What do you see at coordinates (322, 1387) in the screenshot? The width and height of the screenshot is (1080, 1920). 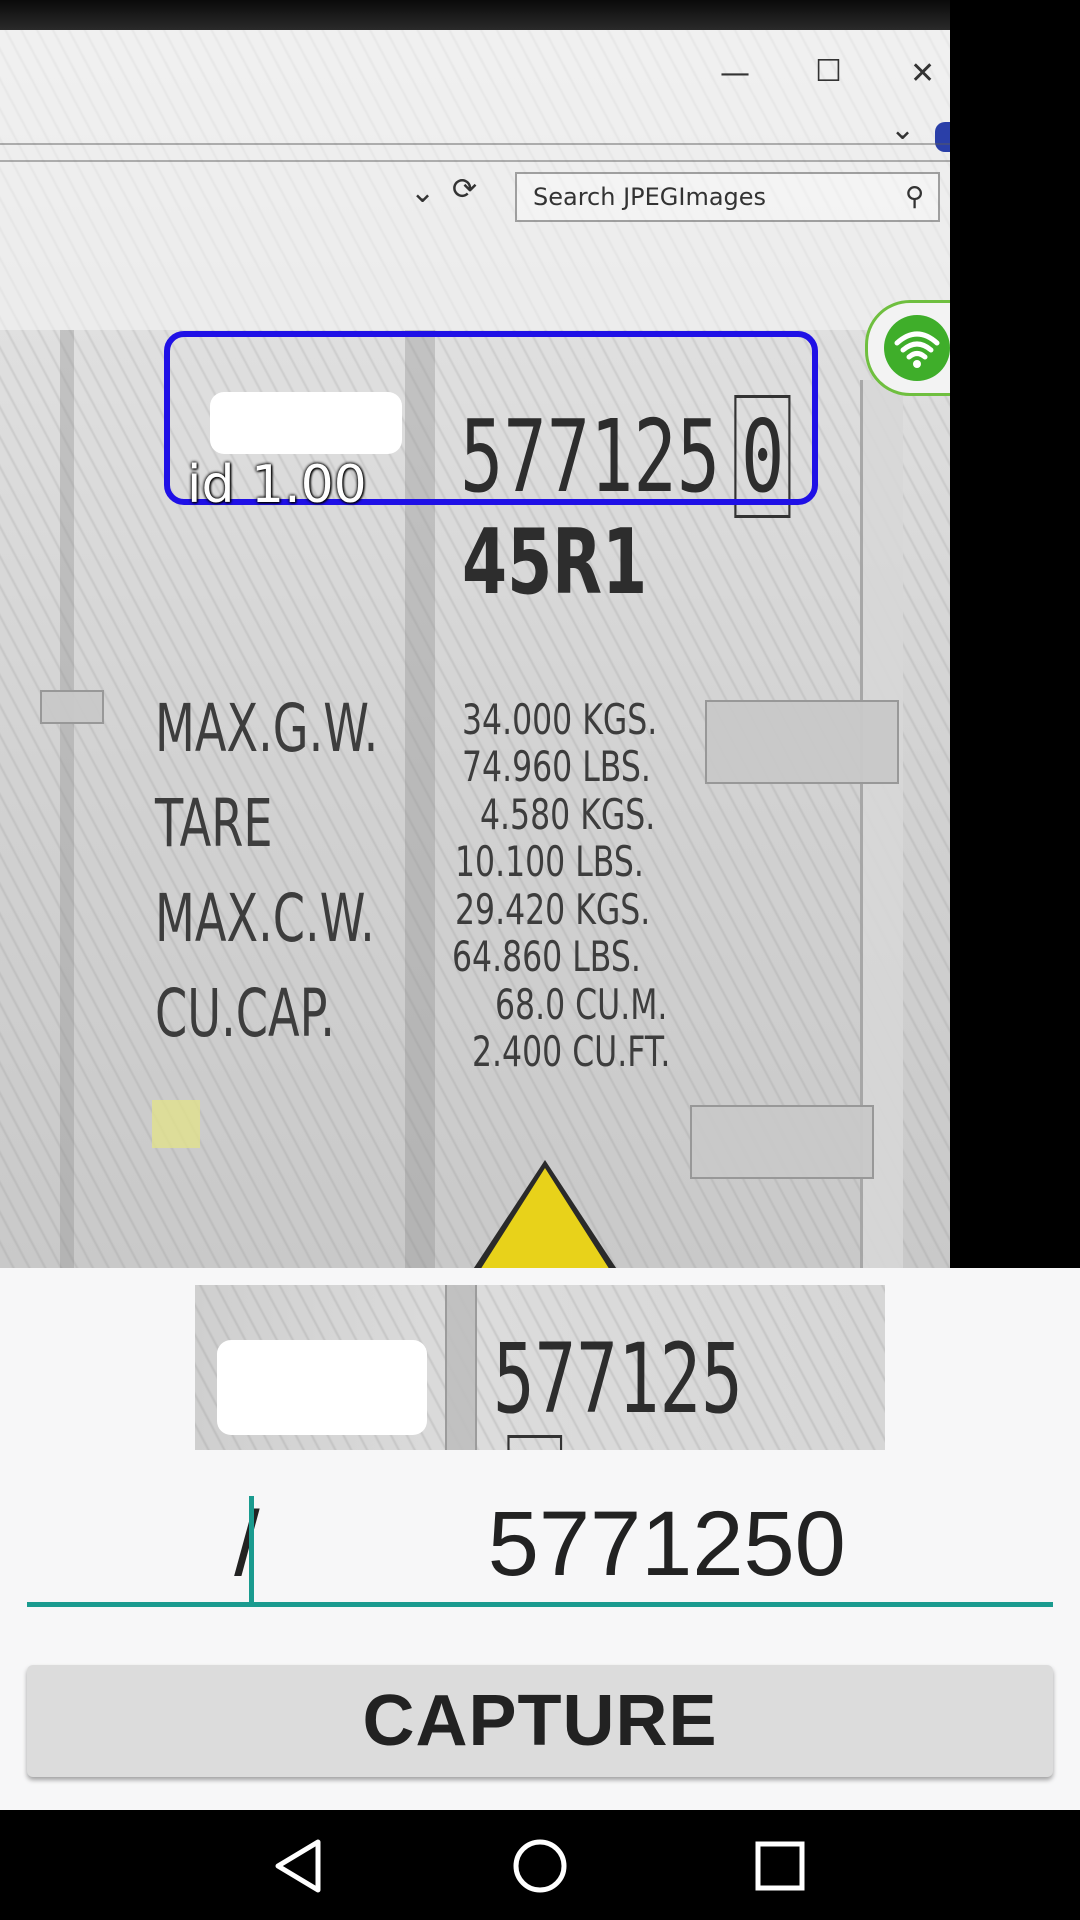 I see `redacted-owner-code` at bounding box center [322, 1387].